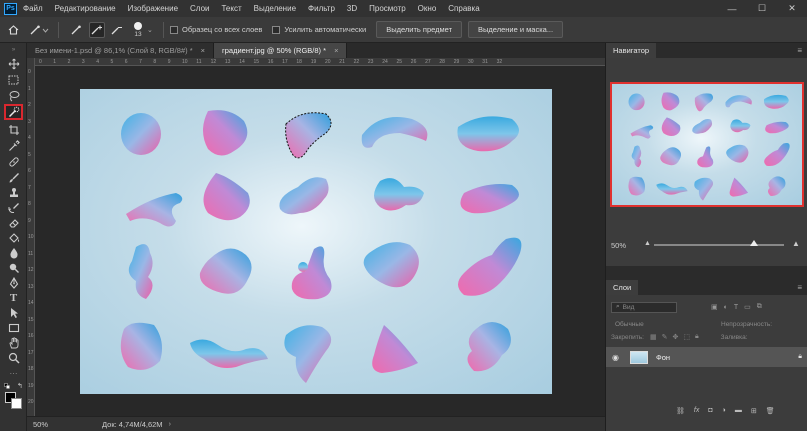 This screenshot has width=807, height=431. What do you see at coordinates (16, 403) in the screenshot?
I see `background-color-swatch` at bounding box center [16, 403].